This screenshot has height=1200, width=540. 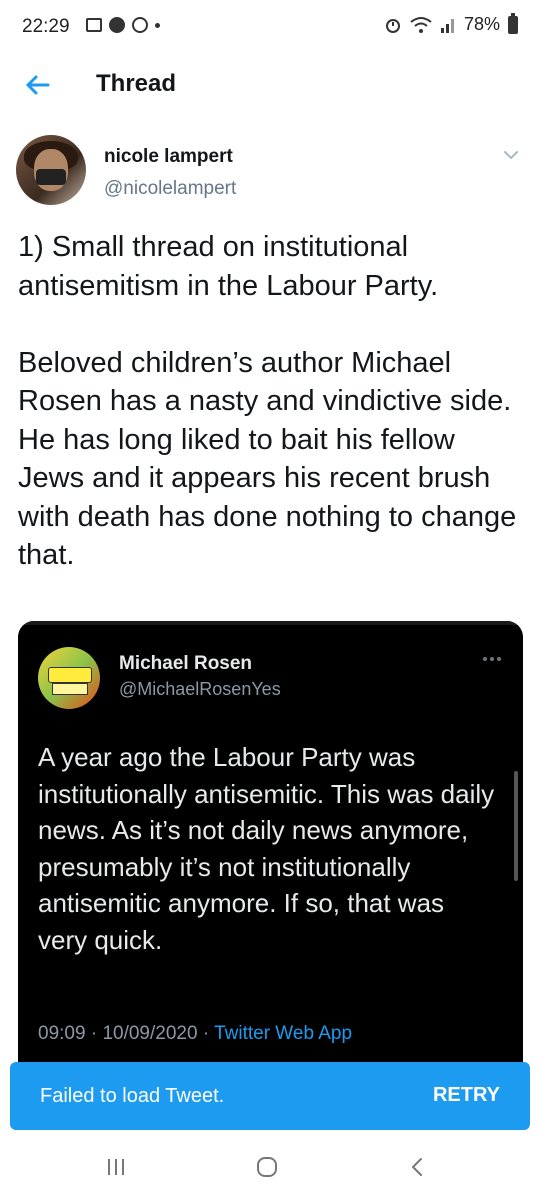 I want to click on error-toast: Failed to load Tweet. RETRY, so click(x=270, y=1096).